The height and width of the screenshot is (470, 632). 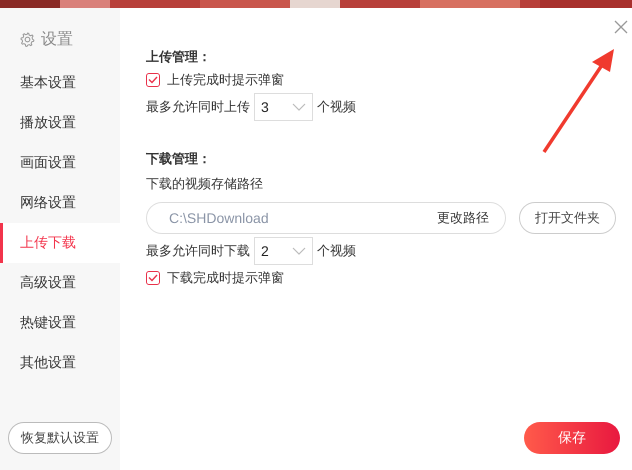 What do you see at coordinates (198, 107) in the screenshot?
I see `limit-label: 最多允许同时上传` at bounding box center [198, 107].